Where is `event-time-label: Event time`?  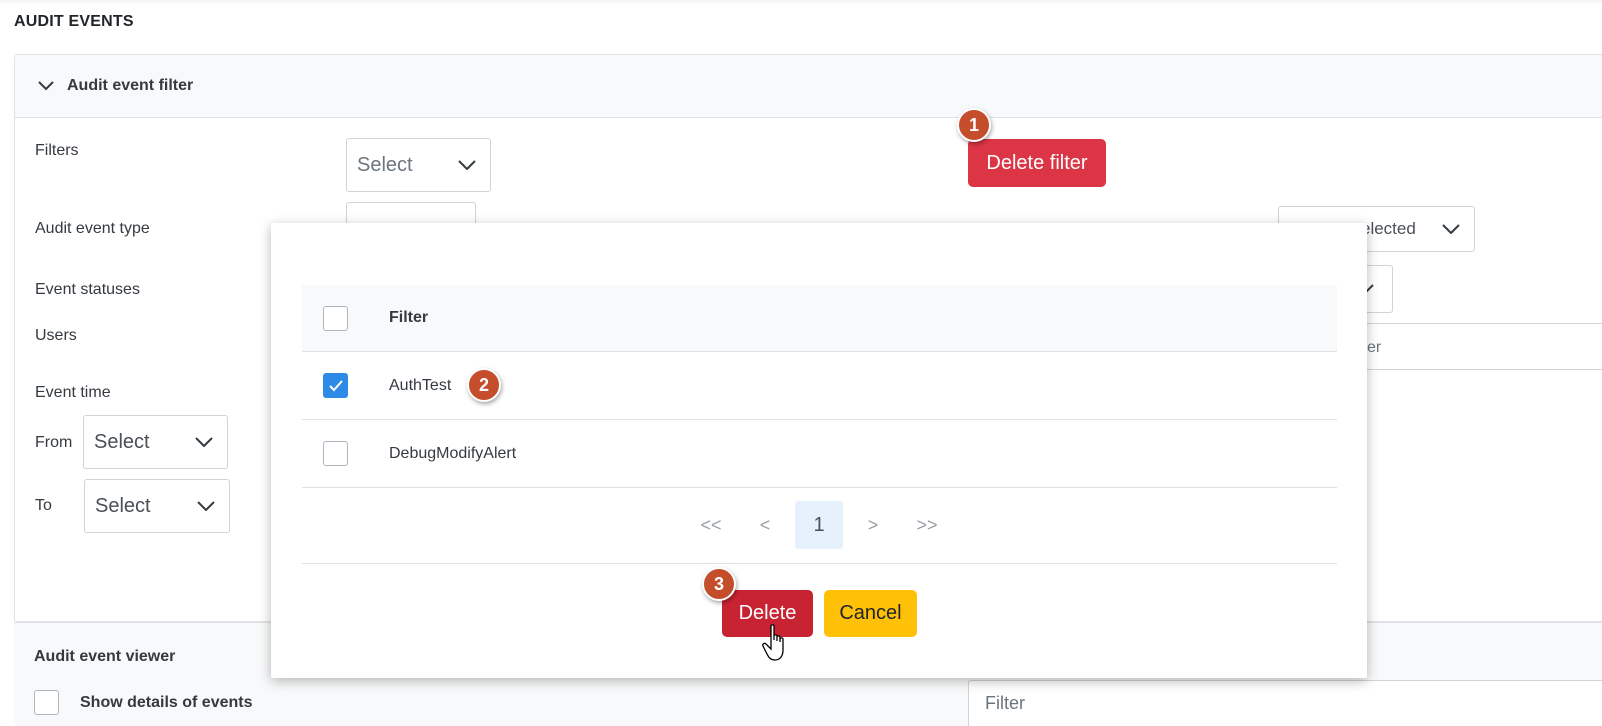 event-time-label: Event time is located at coordinates (73, 392).